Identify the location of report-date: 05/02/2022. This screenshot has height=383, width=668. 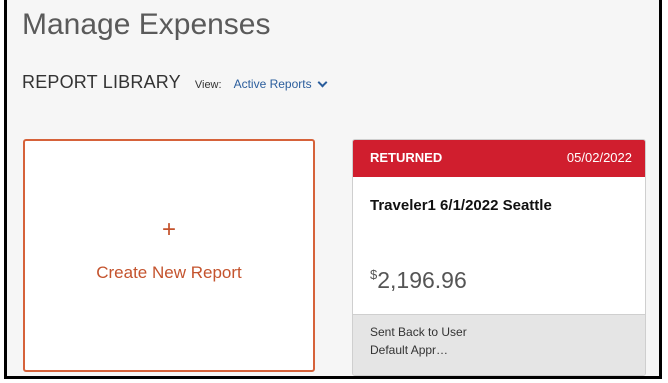
(599, 157).